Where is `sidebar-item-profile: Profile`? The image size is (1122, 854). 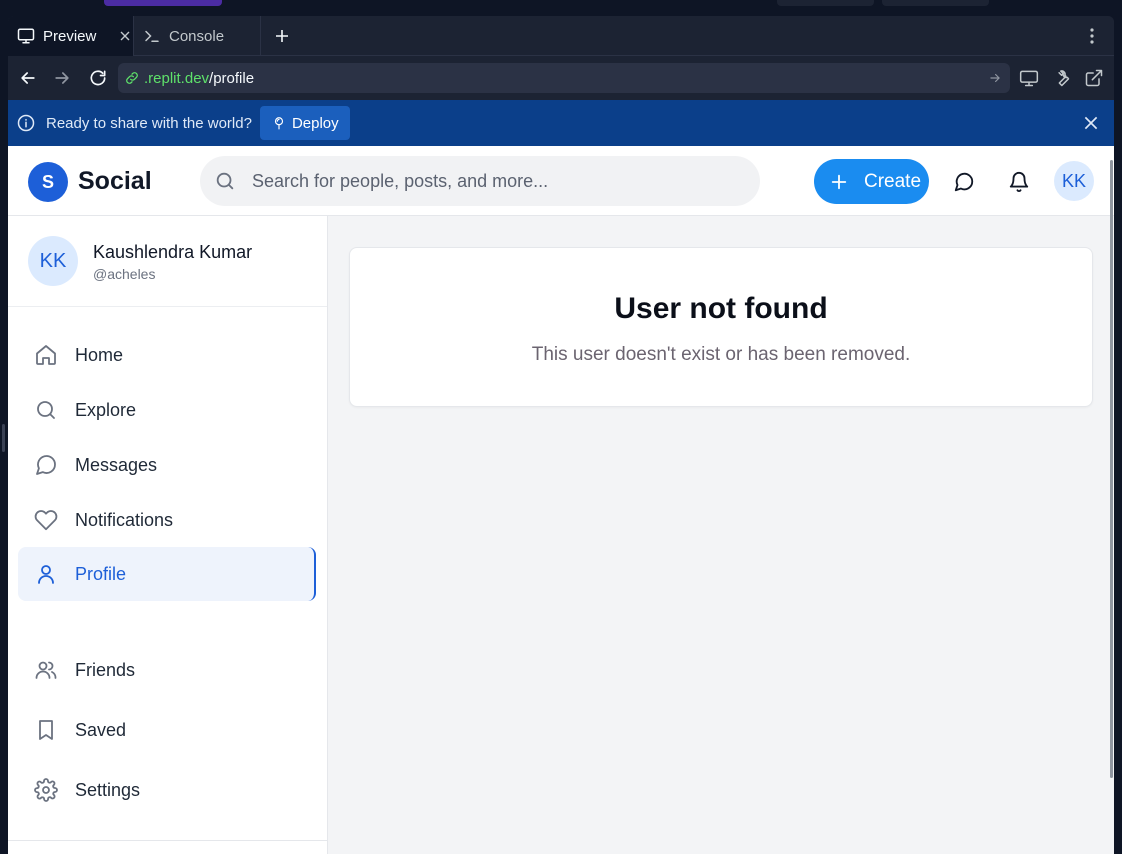
sidebar-item-profile: Profile is located at coordinates (167, 574).